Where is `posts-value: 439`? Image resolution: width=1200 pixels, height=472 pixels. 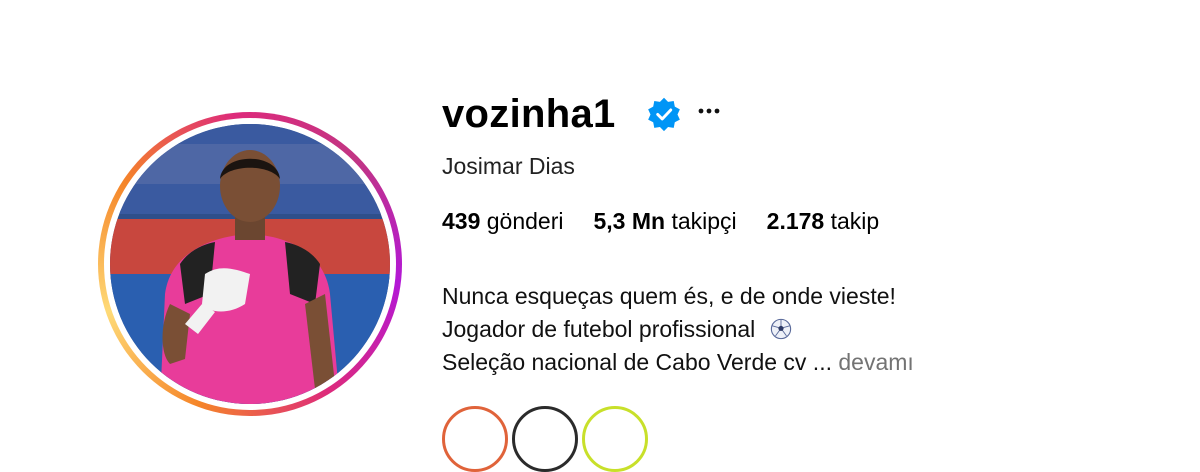
posts-value: 439 is located at coordinates (461, 221).